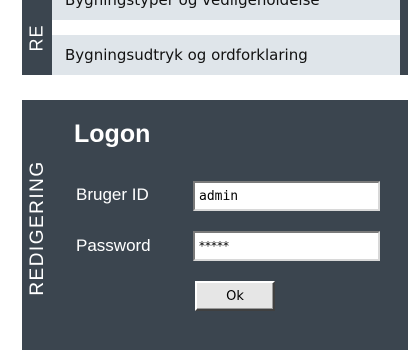  What do you see at coordinates (37, 228) in the screenshot?
I see `section-label-redigering: REDIGERING` at bounding box center [37, 228].